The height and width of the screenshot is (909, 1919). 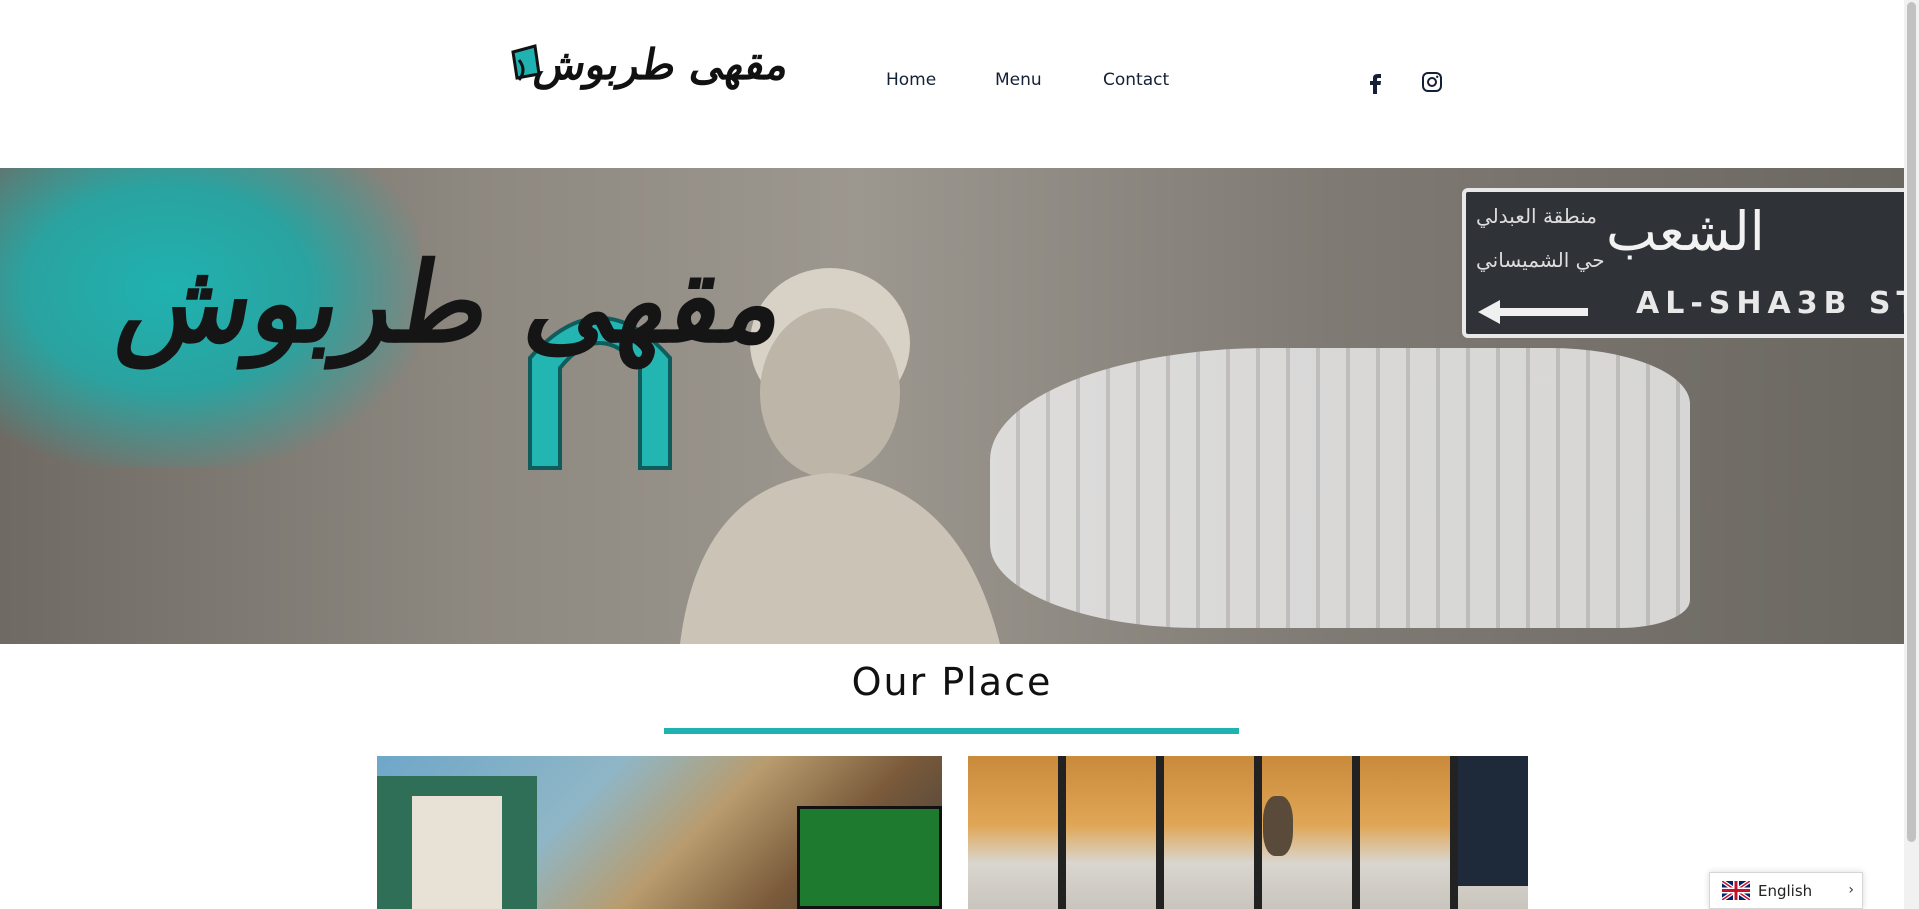 I want to click on site-logo: مقهى طربوش, so click(x=649, y=72).